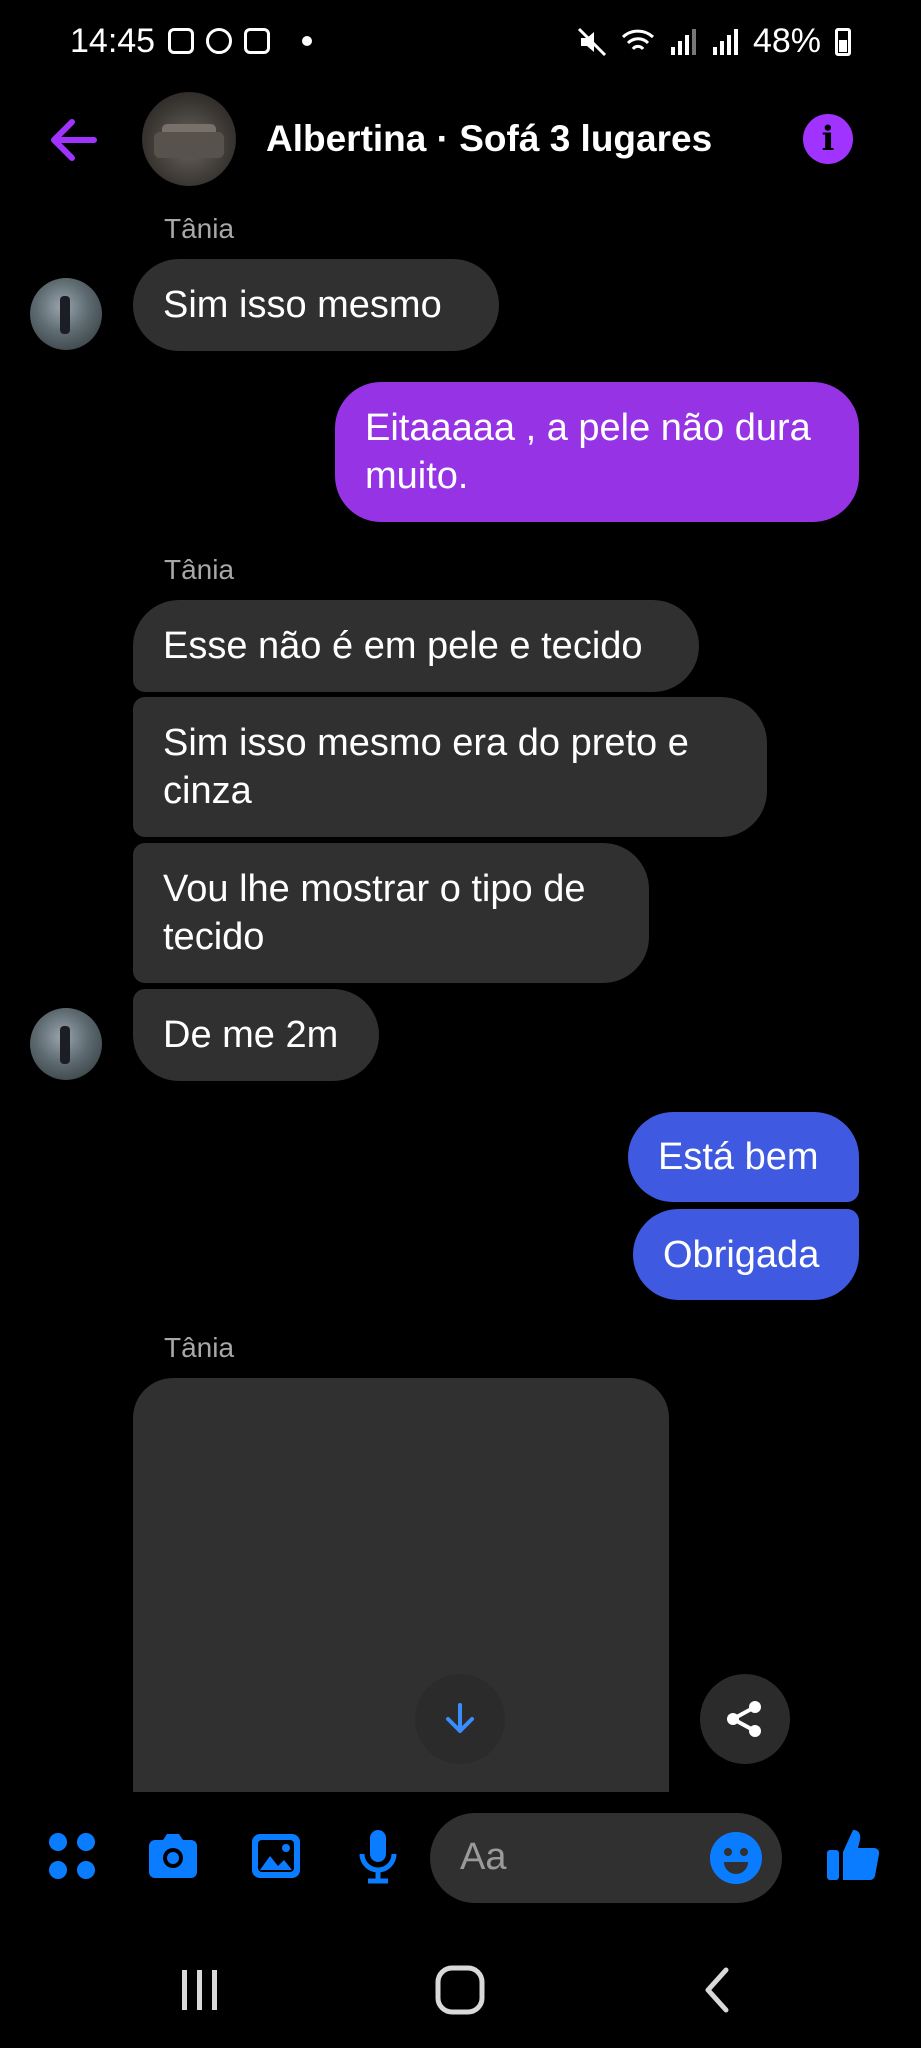  What do you see at coordinates (828, 139) in the screenshot?
I see `info-icon: i` at bounding box center [828, 139].